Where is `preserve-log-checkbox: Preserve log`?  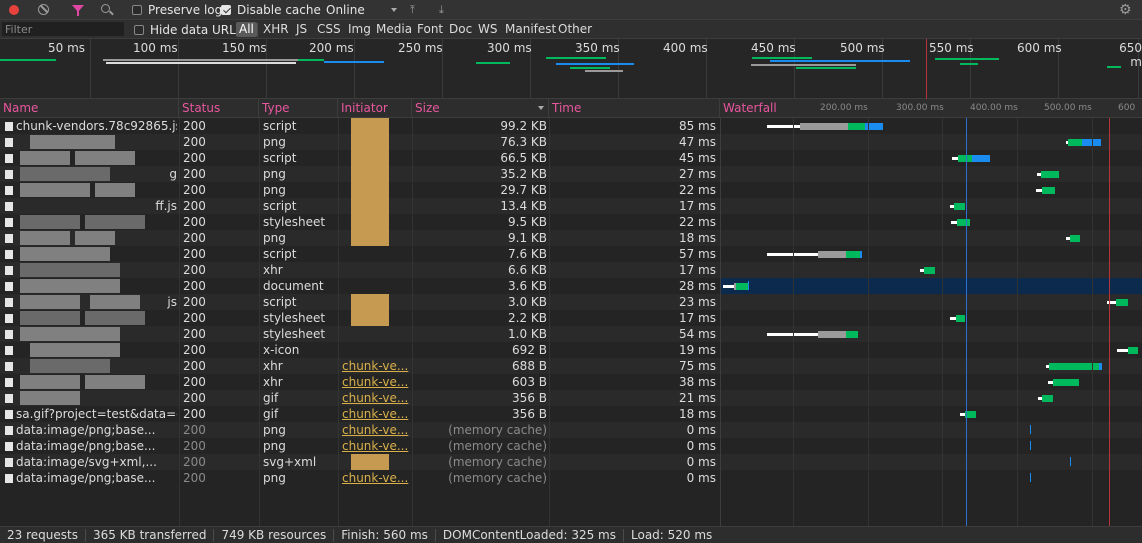 preserve-log-checkbox: Preserve log is located at coordinates (177, 10).